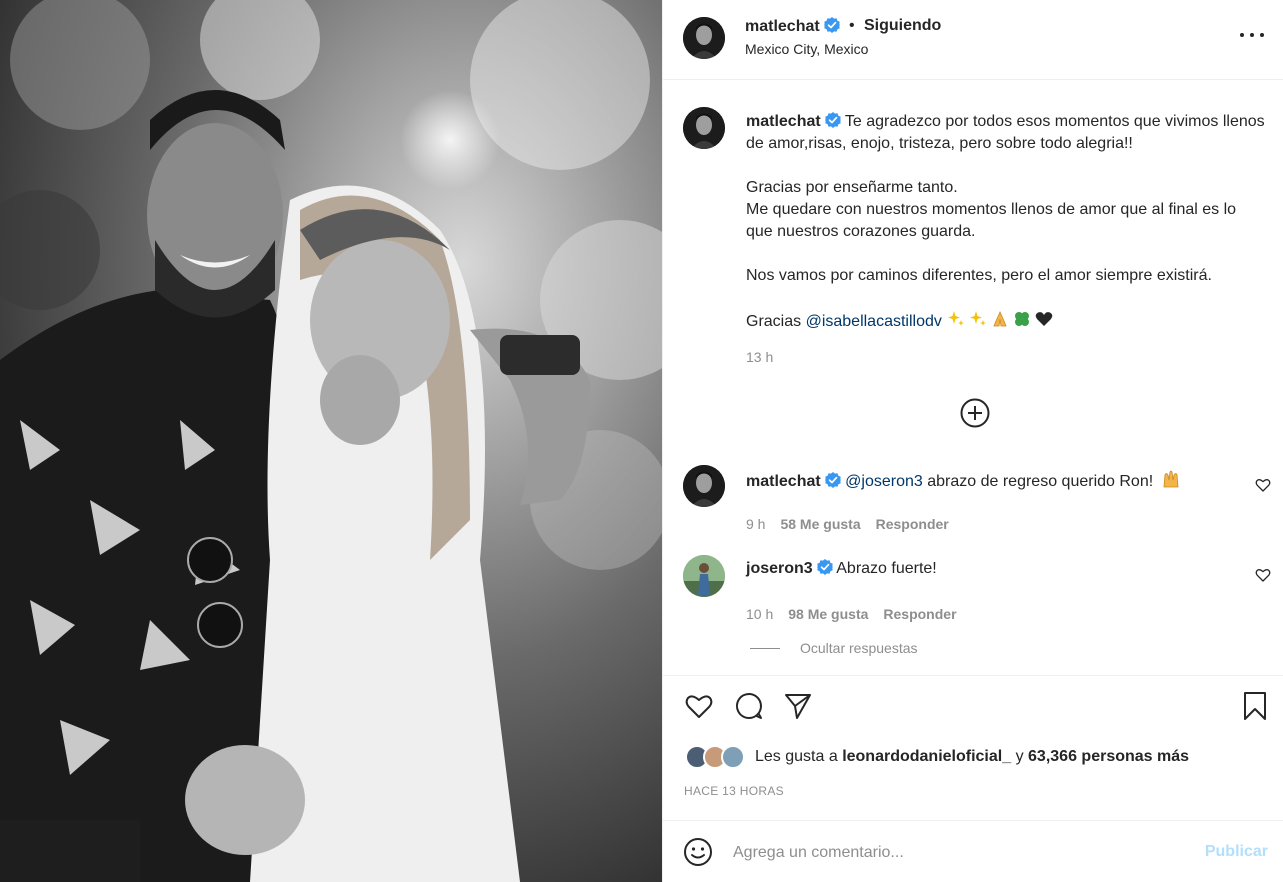 This screenshot has height=882, width=1283. What do you see at coordinates (704, 38) in the screenshot?
I see `avatar` at bounding box center [704, 38].